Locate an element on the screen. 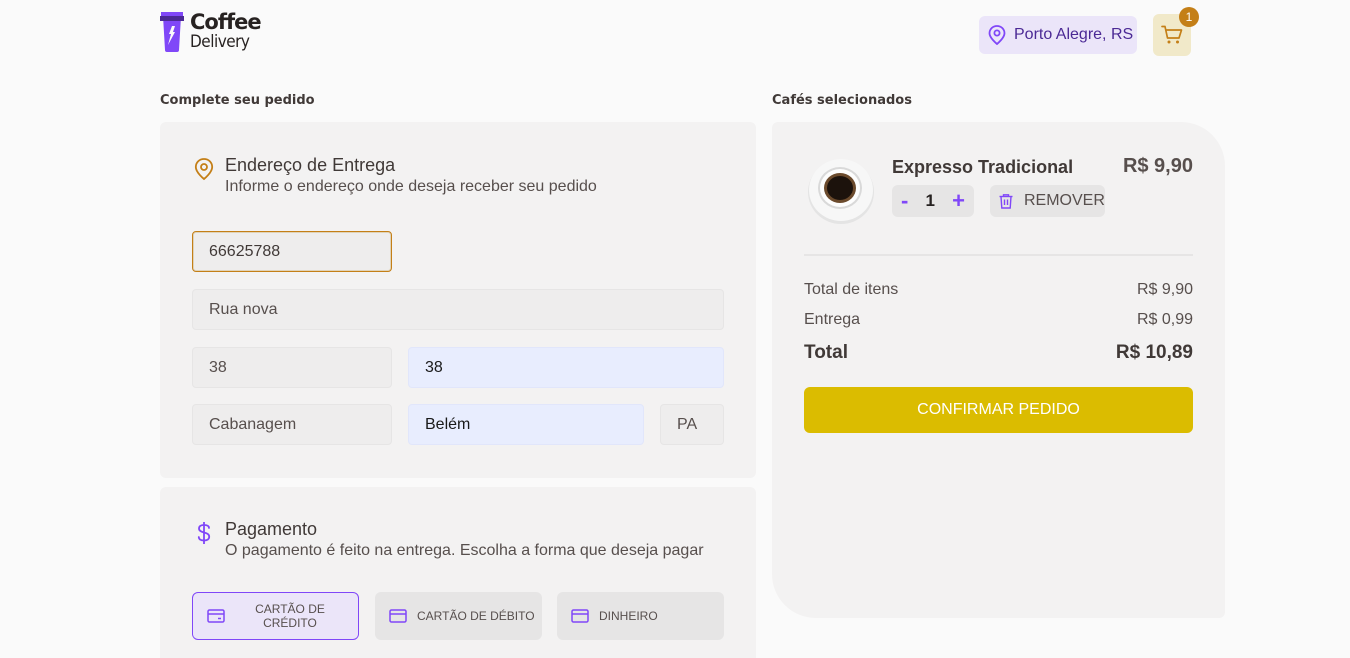 The image size is (1350, 658). payment-option-credit-label: Cartão de crédito is located at coordinates (290, 615).